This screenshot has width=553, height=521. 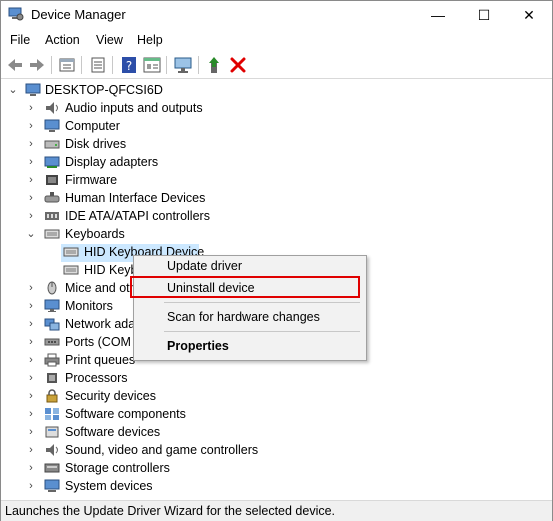 I want to click on maximize-button: ☐, so click(x=484, y=15).